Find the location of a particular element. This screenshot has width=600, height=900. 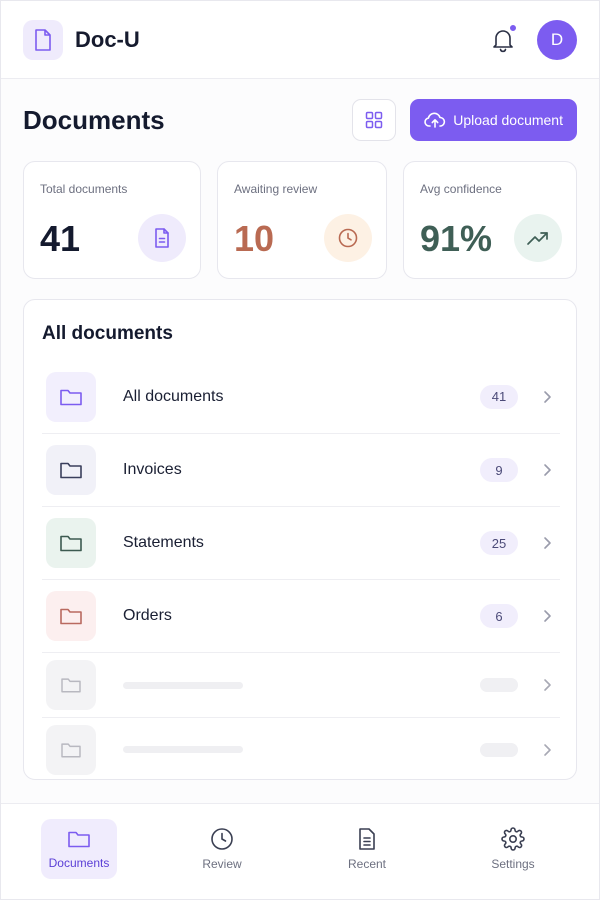

stat-label: Total documents is located at coordinates (84, 189).